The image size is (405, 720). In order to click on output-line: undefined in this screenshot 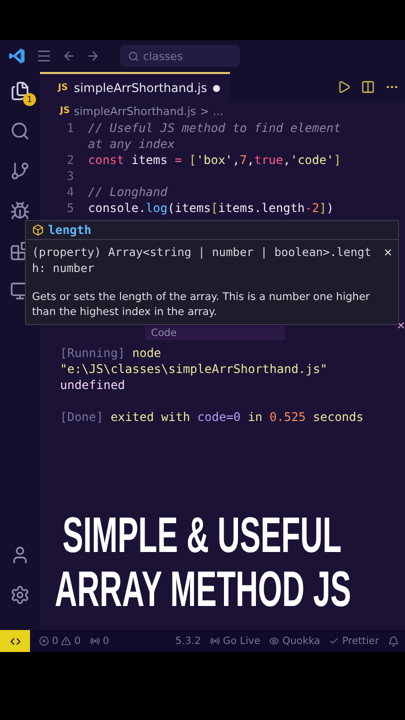, I will do `click(93, 385)`.